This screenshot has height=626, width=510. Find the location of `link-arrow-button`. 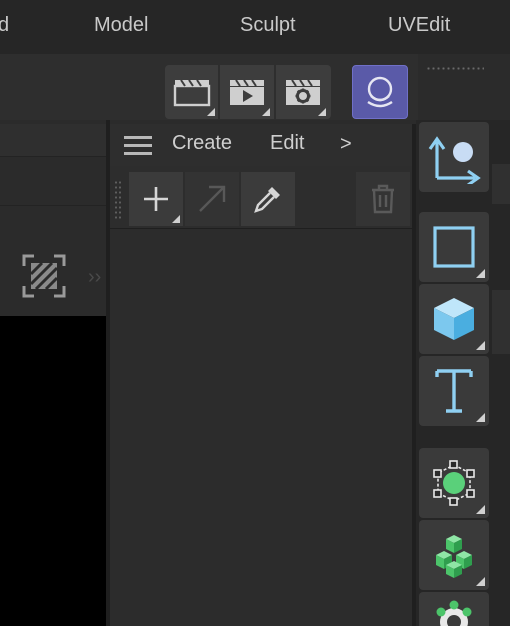

link-arrow-button is located at coordinates (212, 199).